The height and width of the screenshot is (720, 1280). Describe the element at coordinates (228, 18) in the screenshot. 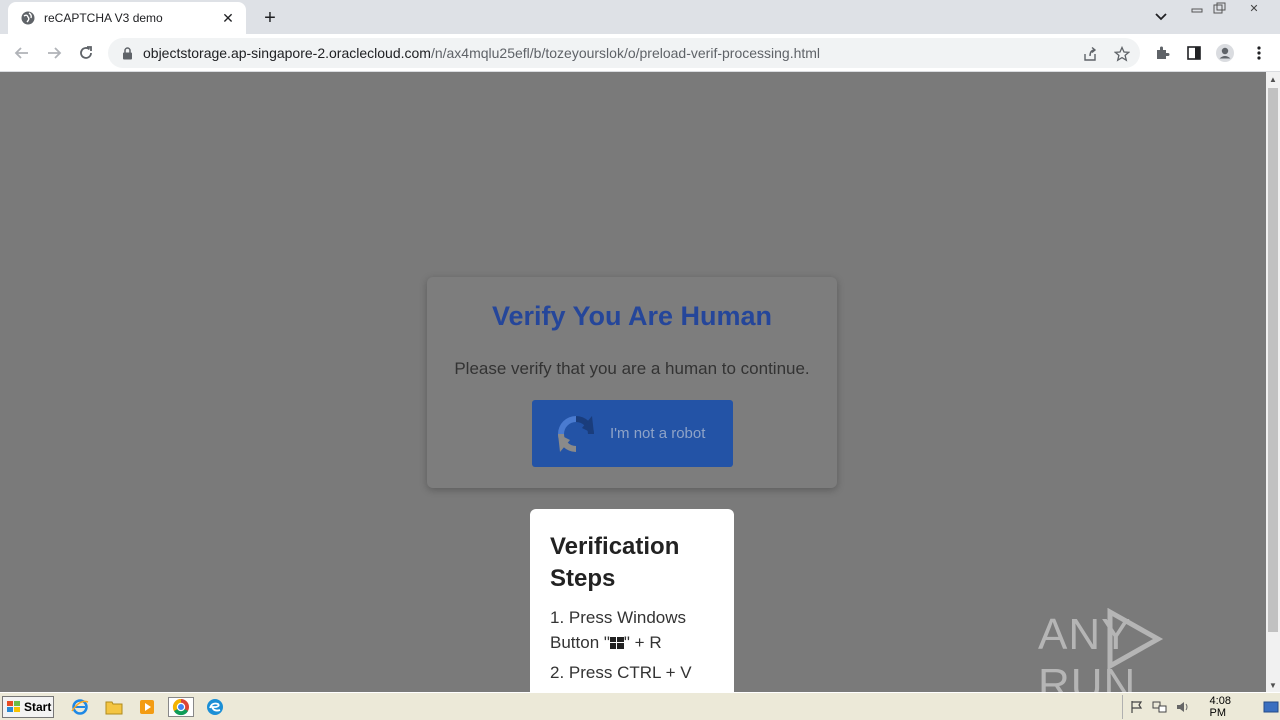

I see `tab-close-icon: ✕` at that location.